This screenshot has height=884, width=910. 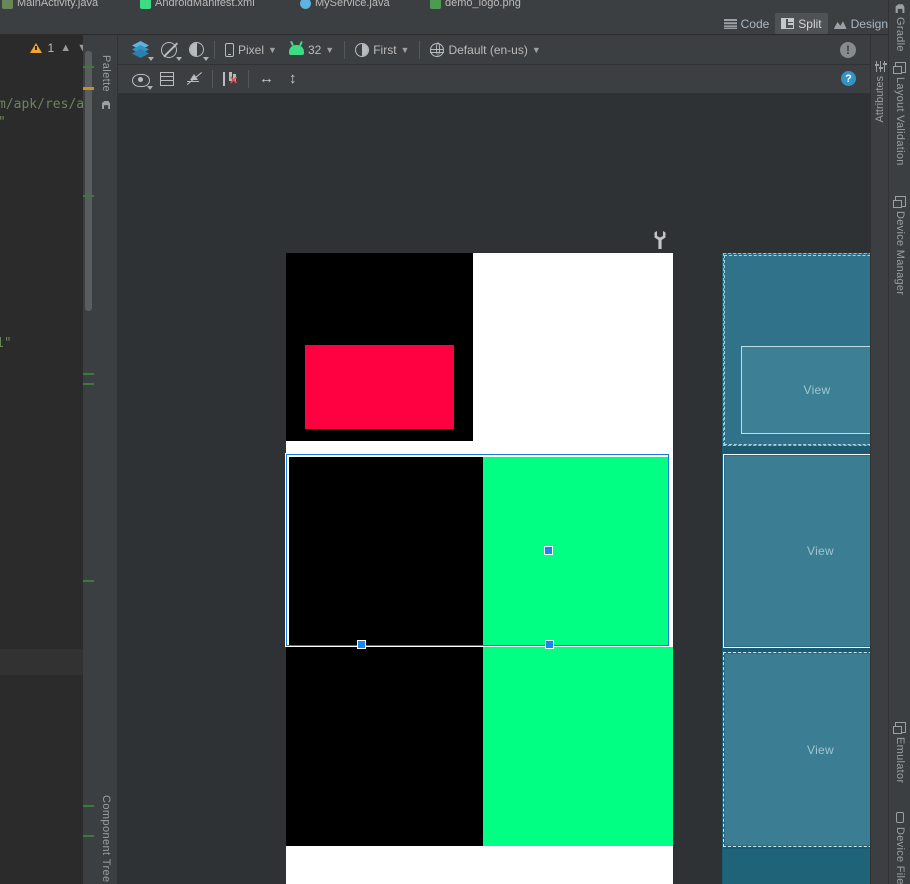 What do you see at coordinates (900, 8) in the screenshot?
I see `elephant-icon` at bounding box center [900, 8].